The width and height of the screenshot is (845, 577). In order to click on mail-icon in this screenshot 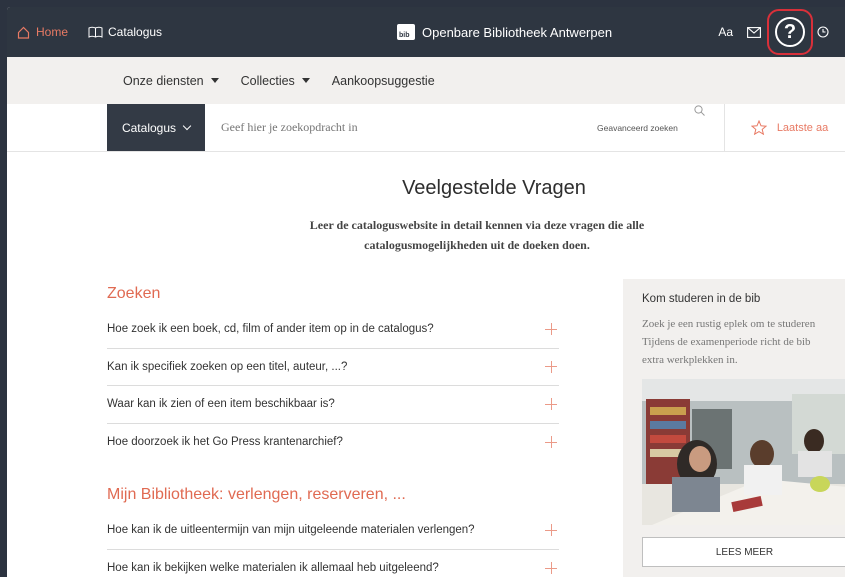, I will do `click(754, 32)`.